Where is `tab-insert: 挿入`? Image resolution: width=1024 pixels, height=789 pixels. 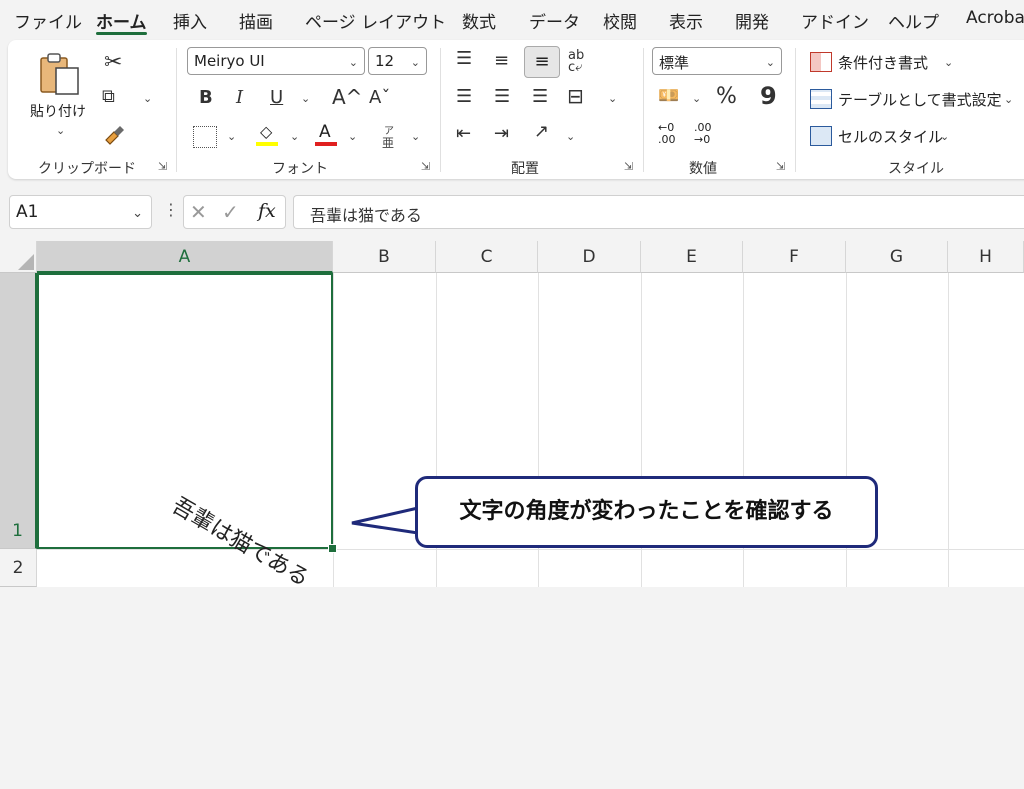 tab-insert: 挿入 is located at coordinates (190, 20).